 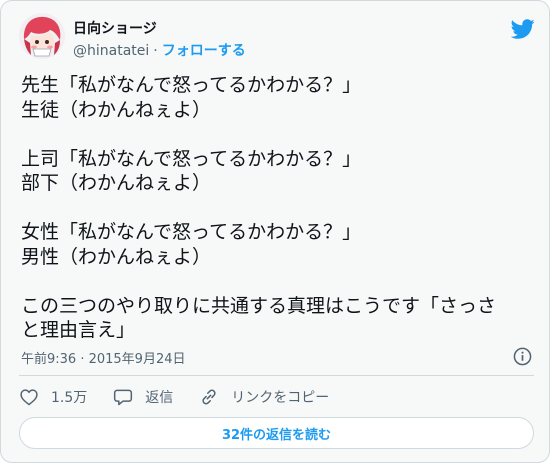 What do you see at coordinates (116, 183) in the screenshot?
I see `tweet-line: 部下（わかんねぇよ）` at bounding box center [116, 183].